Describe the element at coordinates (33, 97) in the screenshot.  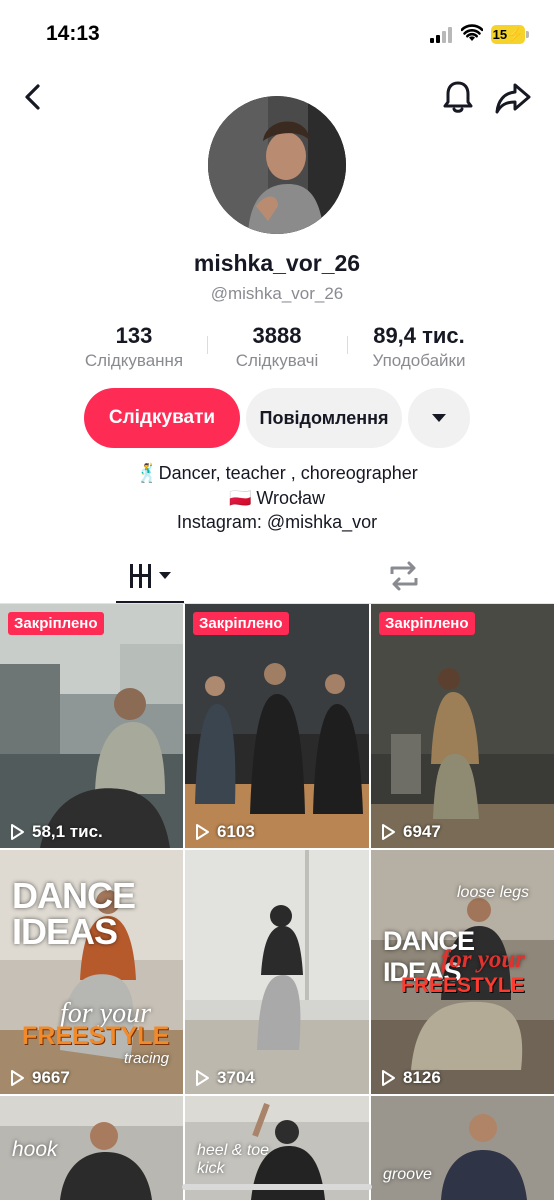
I see `back-icon` at that location.